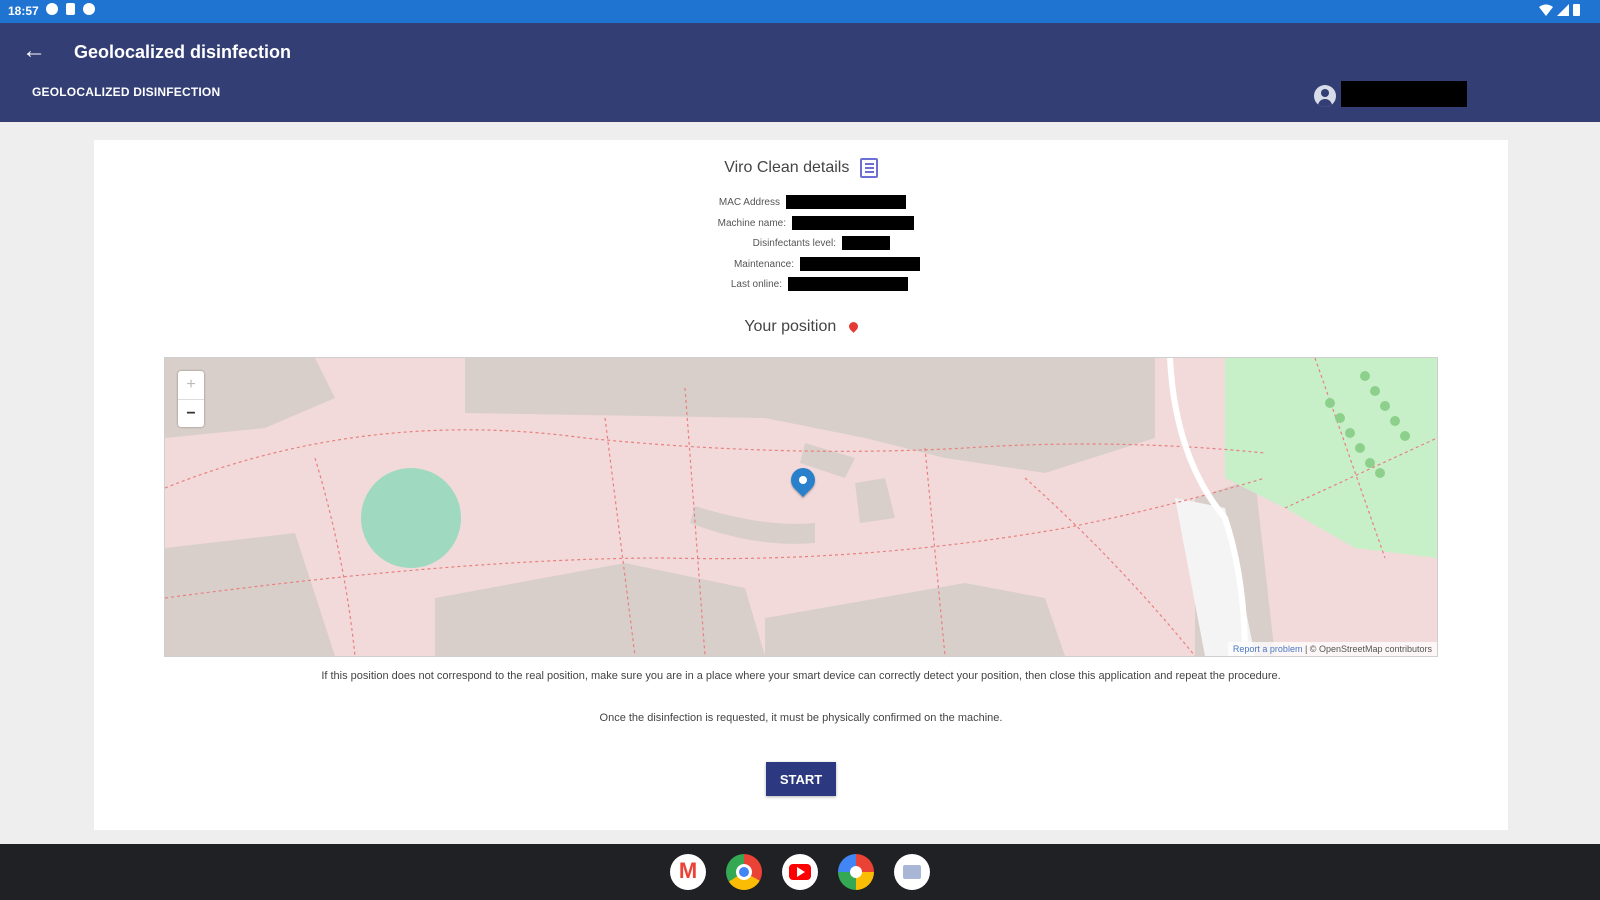 The width and height of the screenshot is (1600, 900). What do you see at coordinates (794, 243) in the screenshot?
I see `info-label: Disinfectants level:` at bounding box center [794, 243].